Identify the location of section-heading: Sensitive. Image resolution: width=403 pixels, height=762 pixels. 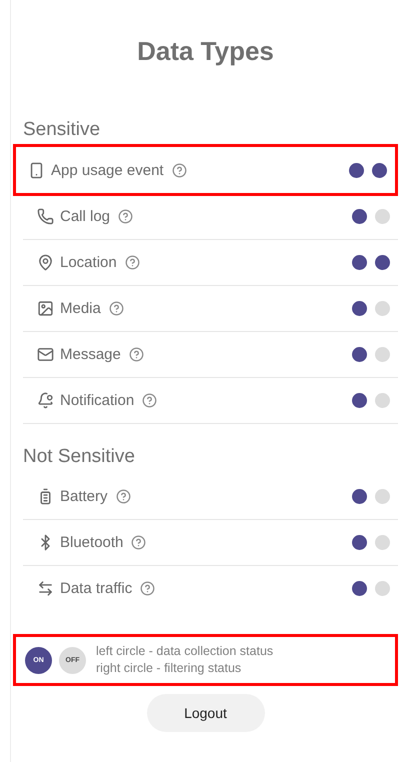
(61, 130).